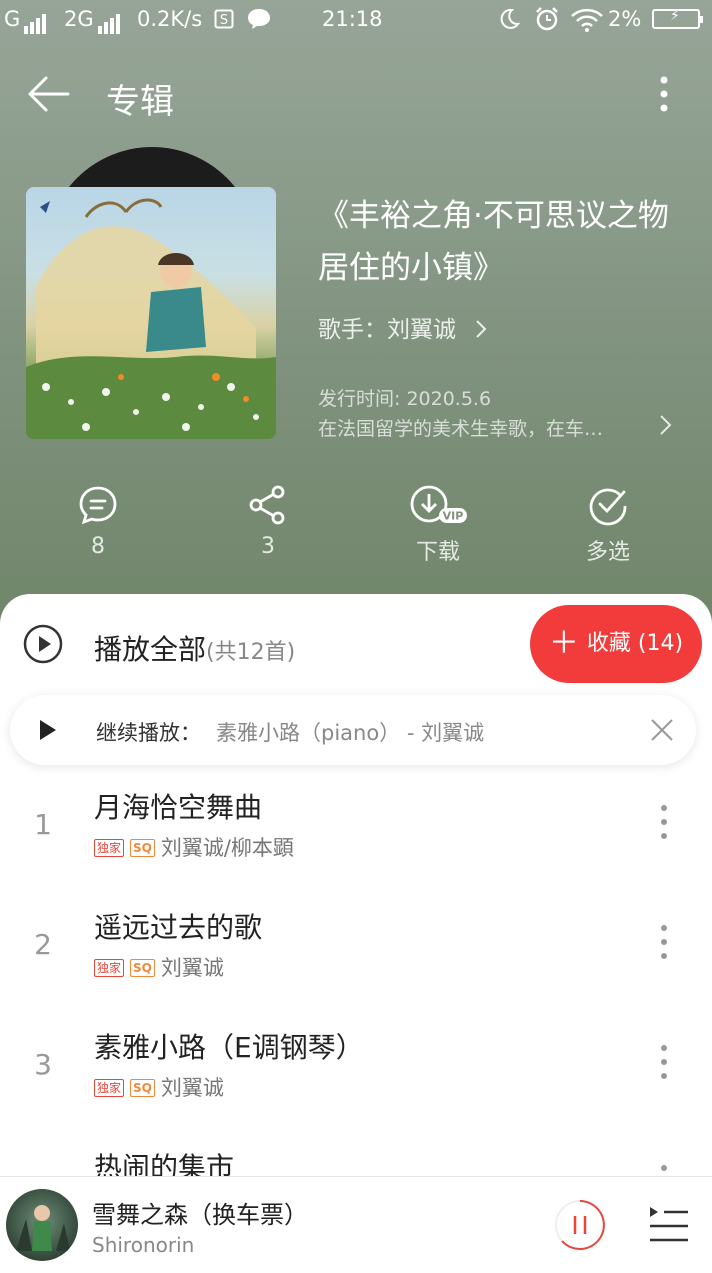 Image resolution: width=712 pixels, height=1273 pixels. Describe the element at coordinates (356, 1067) in the screenshot. I see `track-row: 3 素雅小路（E调钢琴） 独家 SQ 刘翼诚` at that location.